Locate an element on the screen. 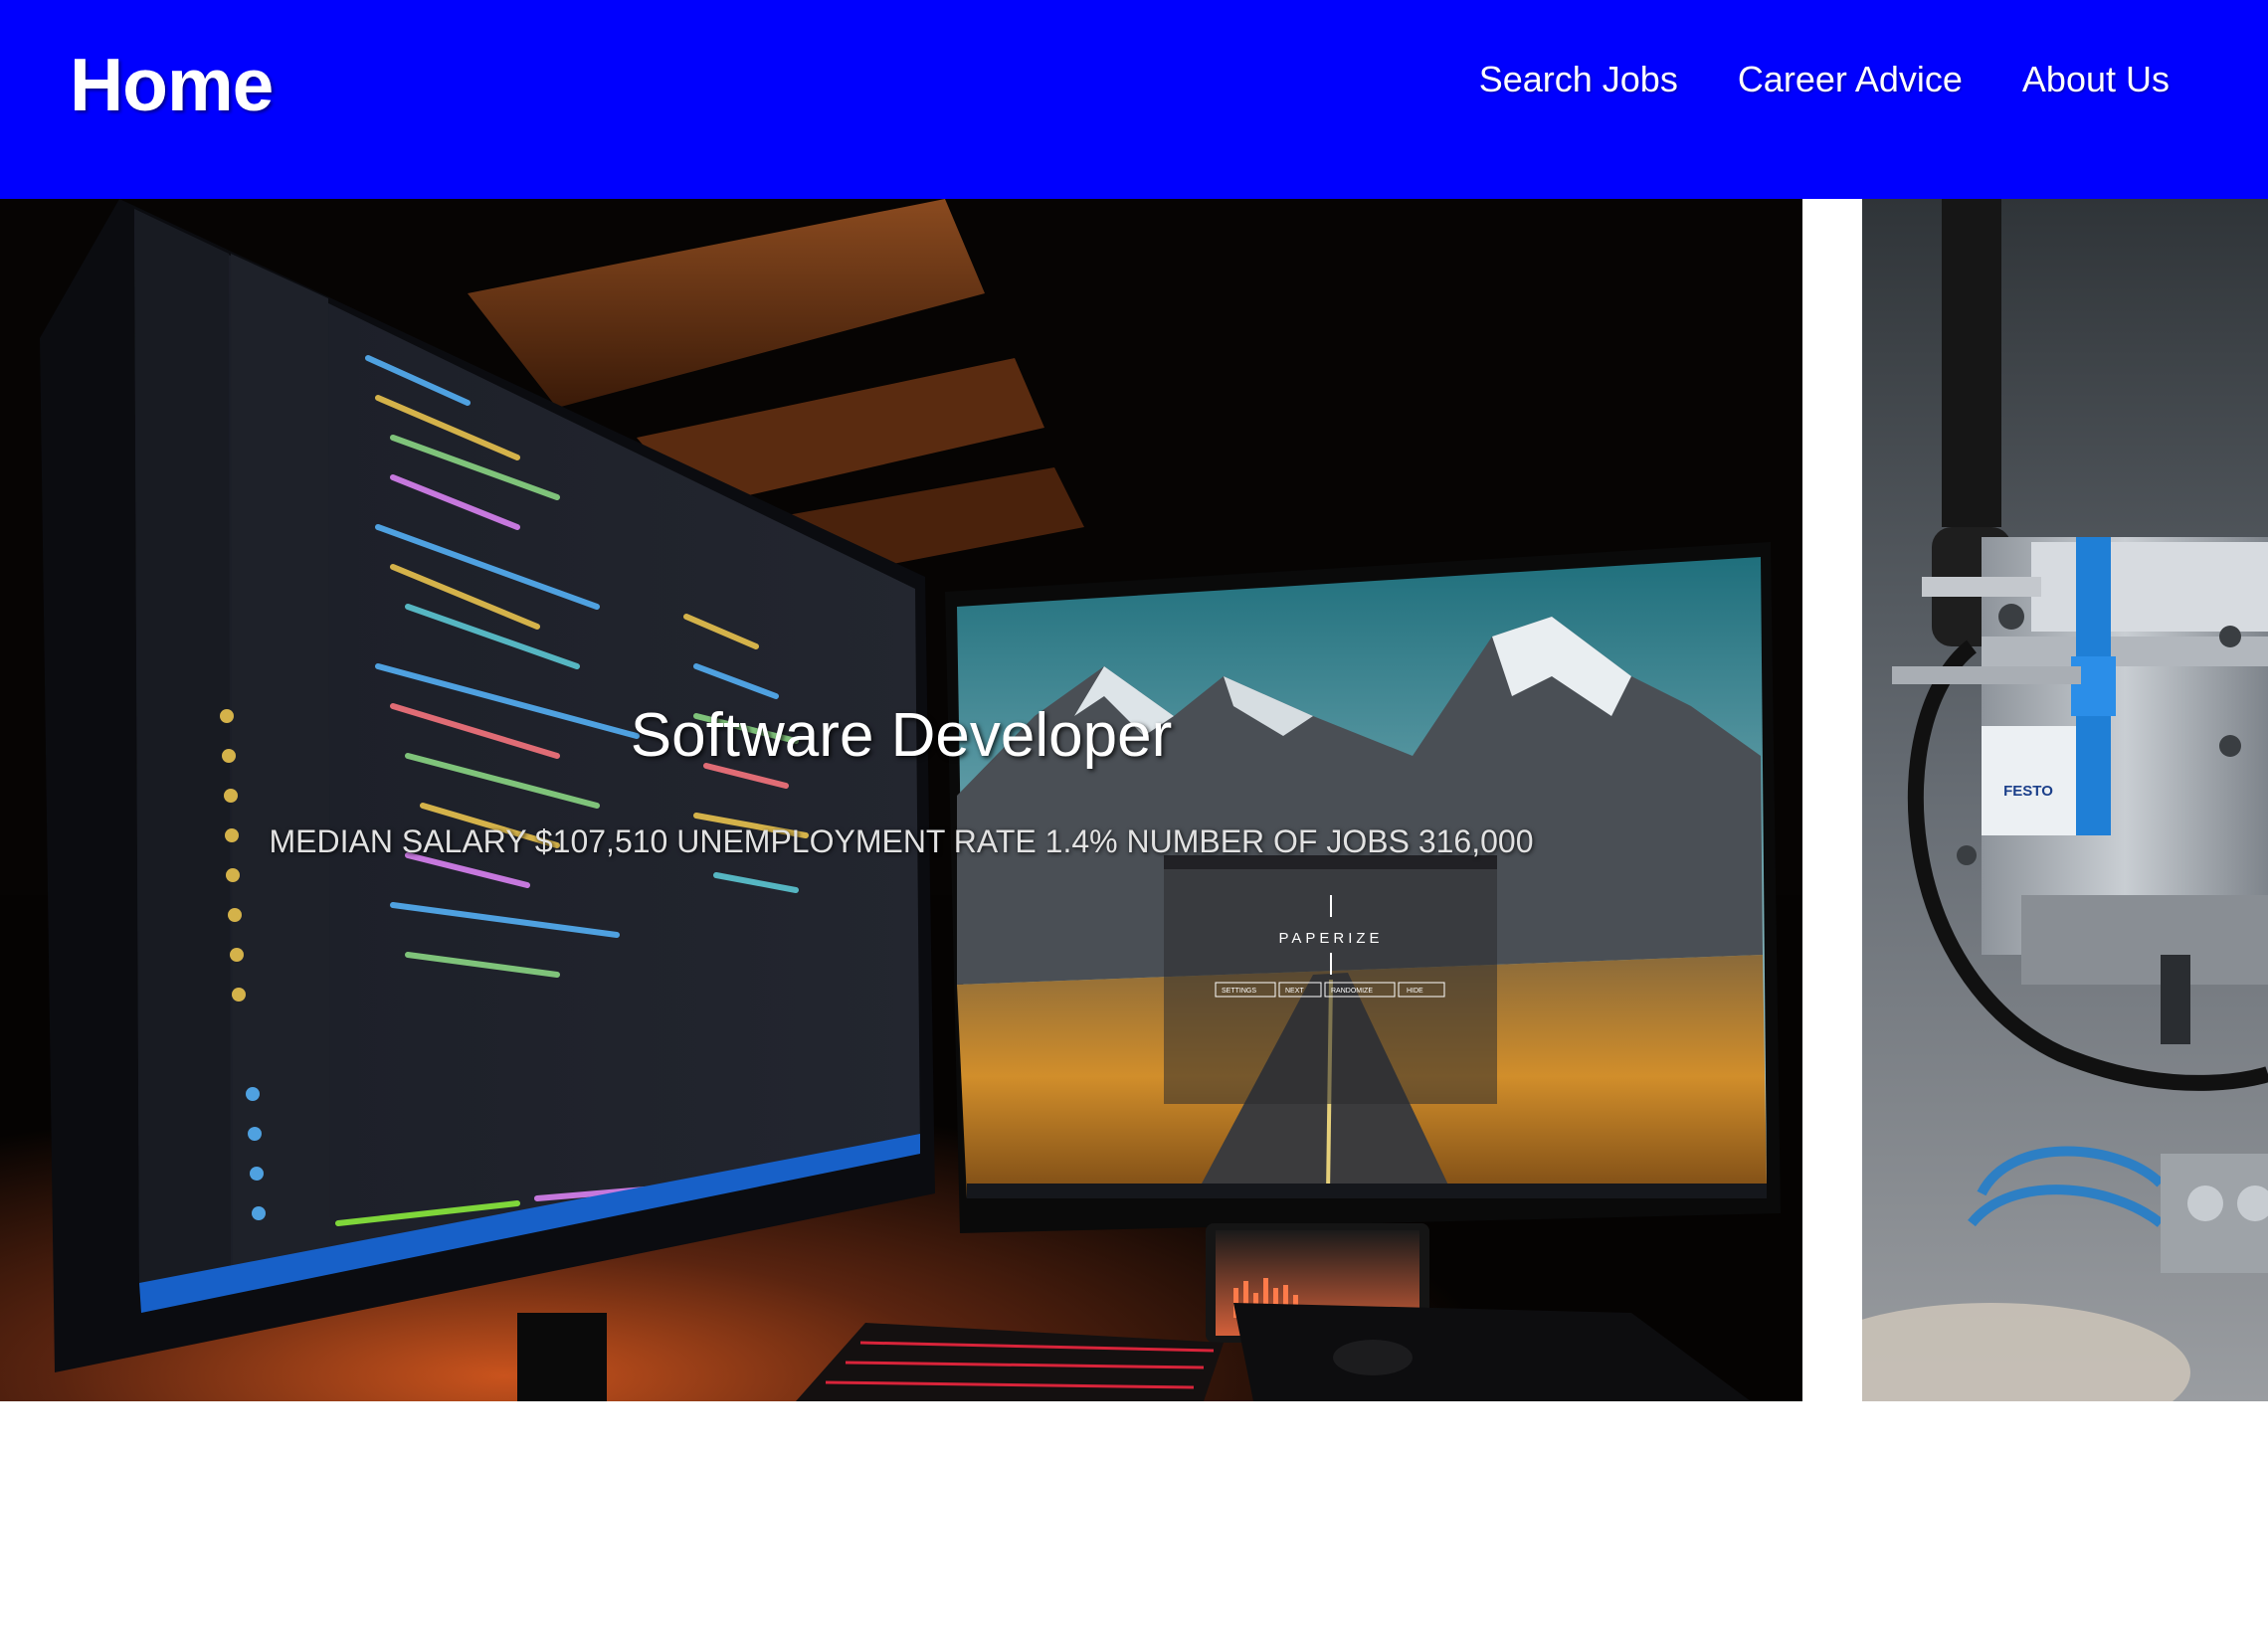 The width and height of the screenshot is (2268, 1641). festo-brand-label: FESTO is located at coordinates (2028, 791).